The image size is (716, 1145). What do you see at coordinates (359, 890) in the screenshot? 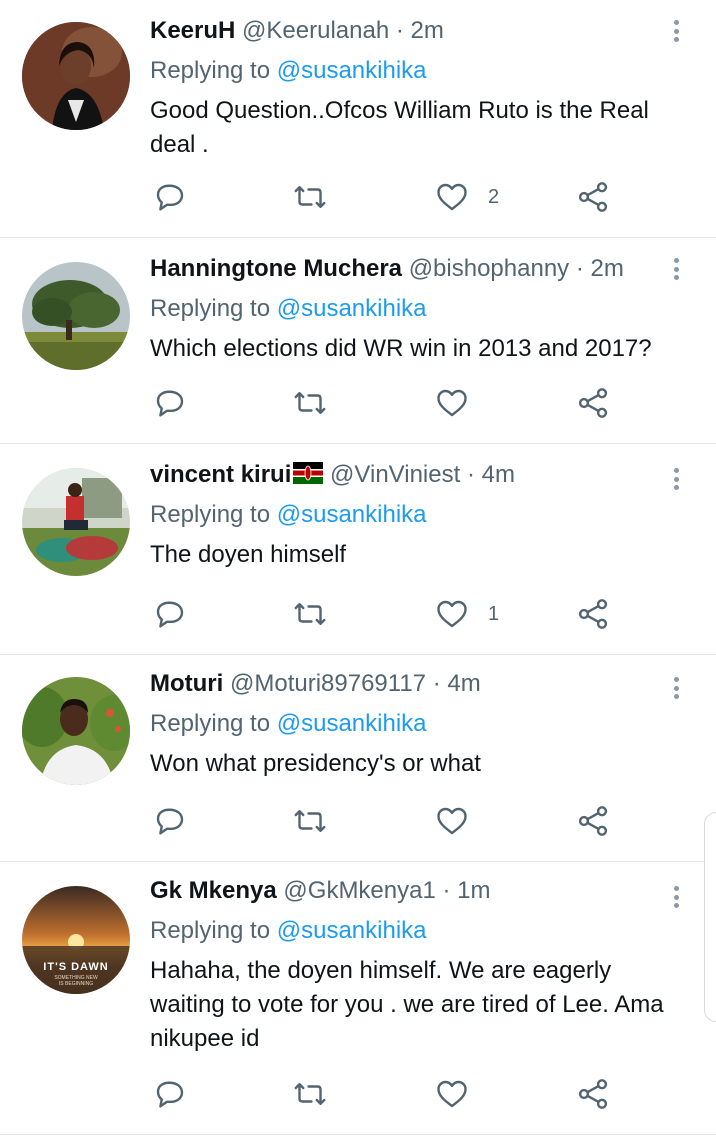
I see `author-handle: @GkMkenya1` at bounding box center [359, 890].